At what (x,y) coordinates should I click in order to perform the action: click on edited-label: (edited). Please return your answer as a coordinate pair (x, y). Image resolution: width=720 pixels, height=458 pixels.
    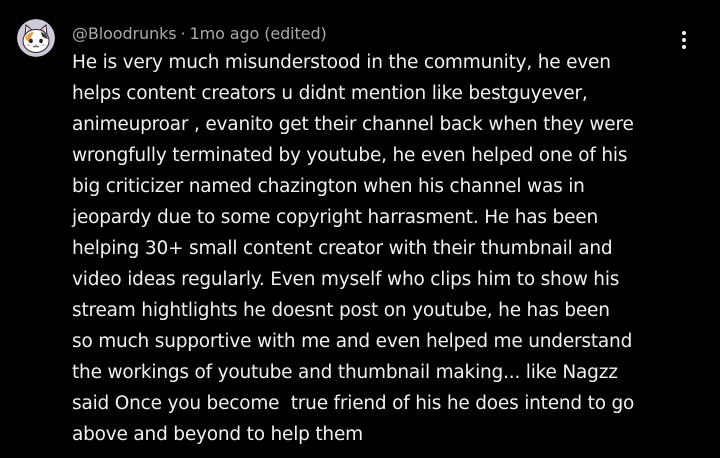
    Looking at the image, I should click on (295, 33).